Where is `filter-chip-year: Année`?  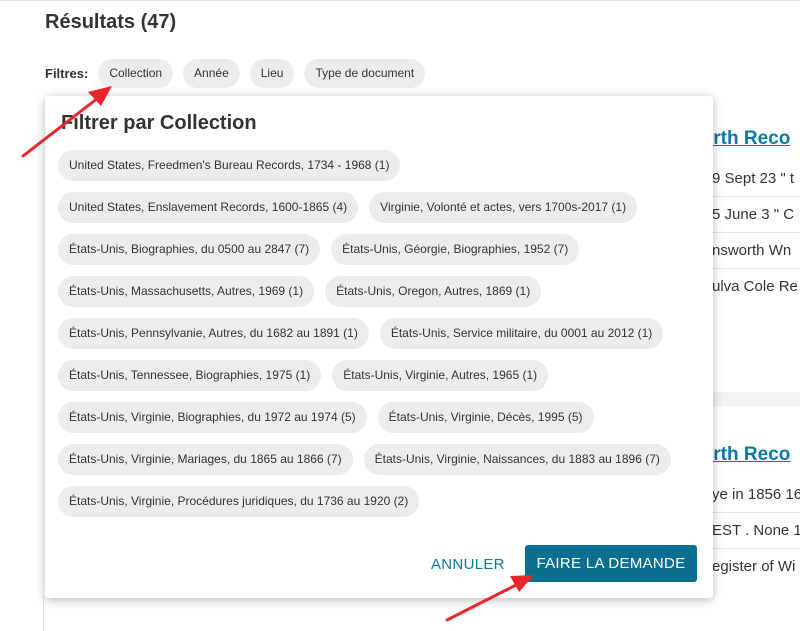 filter-chip-year: Année is located at coordinates (211, 73).